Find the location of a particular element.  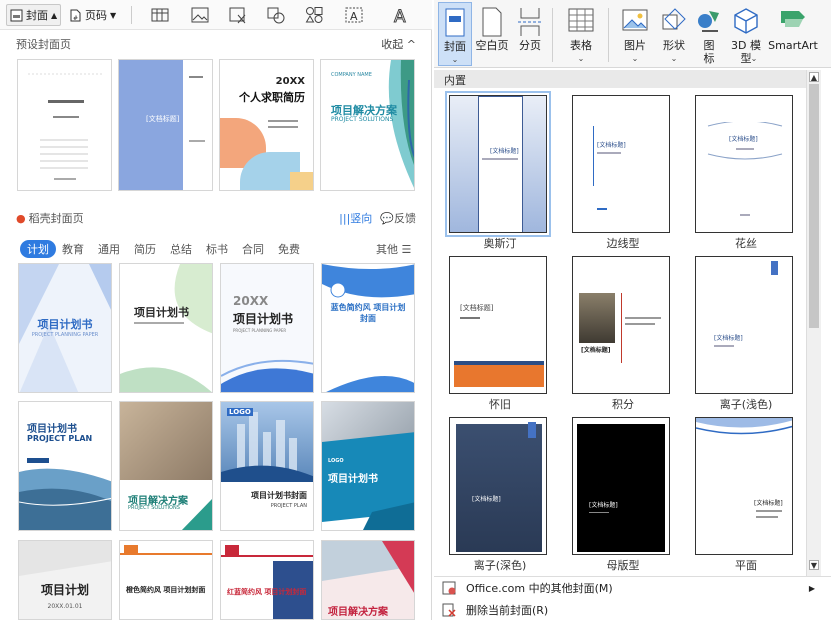

preset-cover-header: 预设封面页 收起 ^ is located at coordinates (216, 44).